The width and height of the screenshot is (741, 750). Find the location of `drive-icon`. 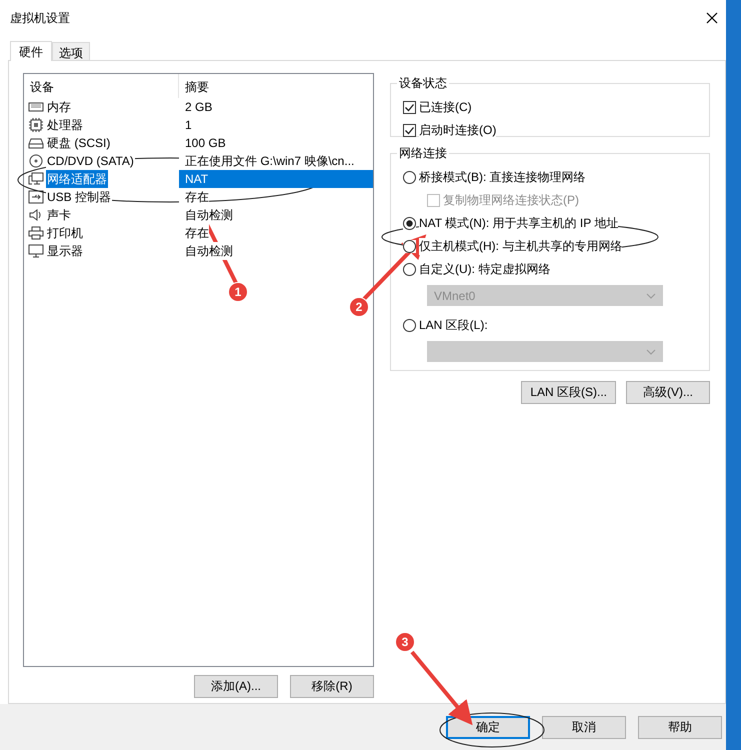

drive-icon is located at coordinates (36, 143).